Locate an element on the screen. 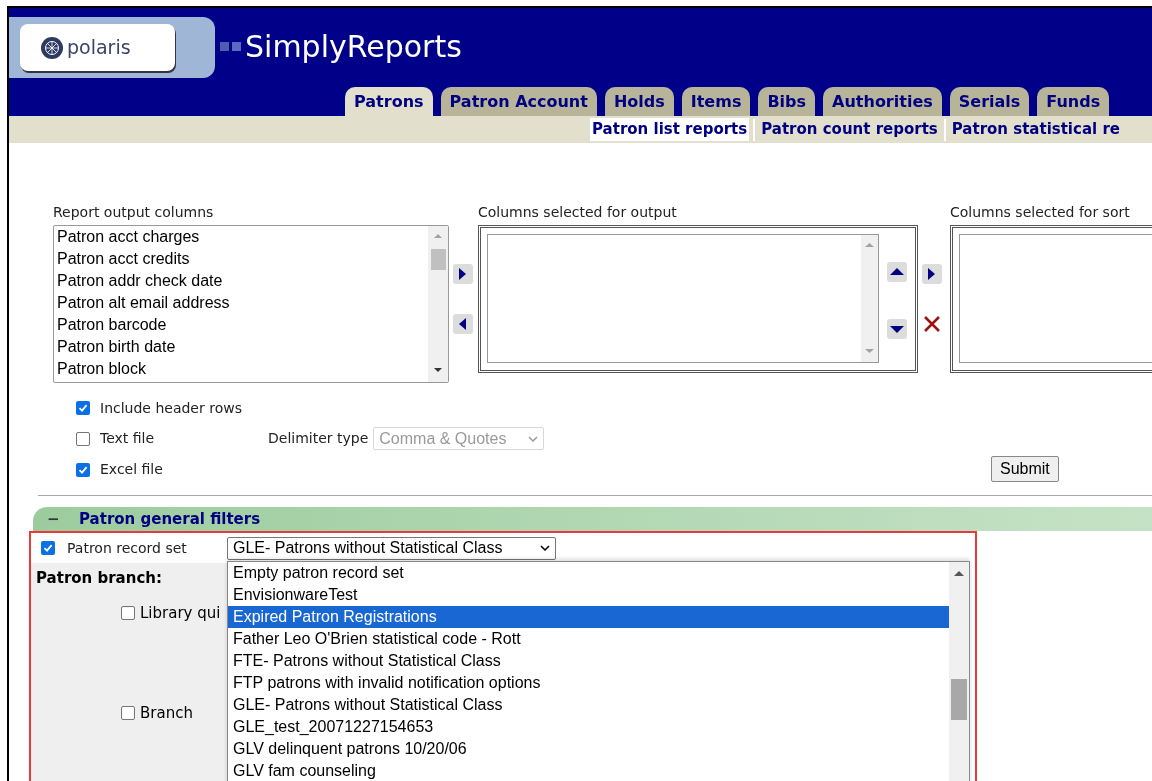 Image resolution: width=1152 pixels, height=781 pixels. dropdown-option: FTE- Patrons without Statistical Class is located at coordinates (588, 661).